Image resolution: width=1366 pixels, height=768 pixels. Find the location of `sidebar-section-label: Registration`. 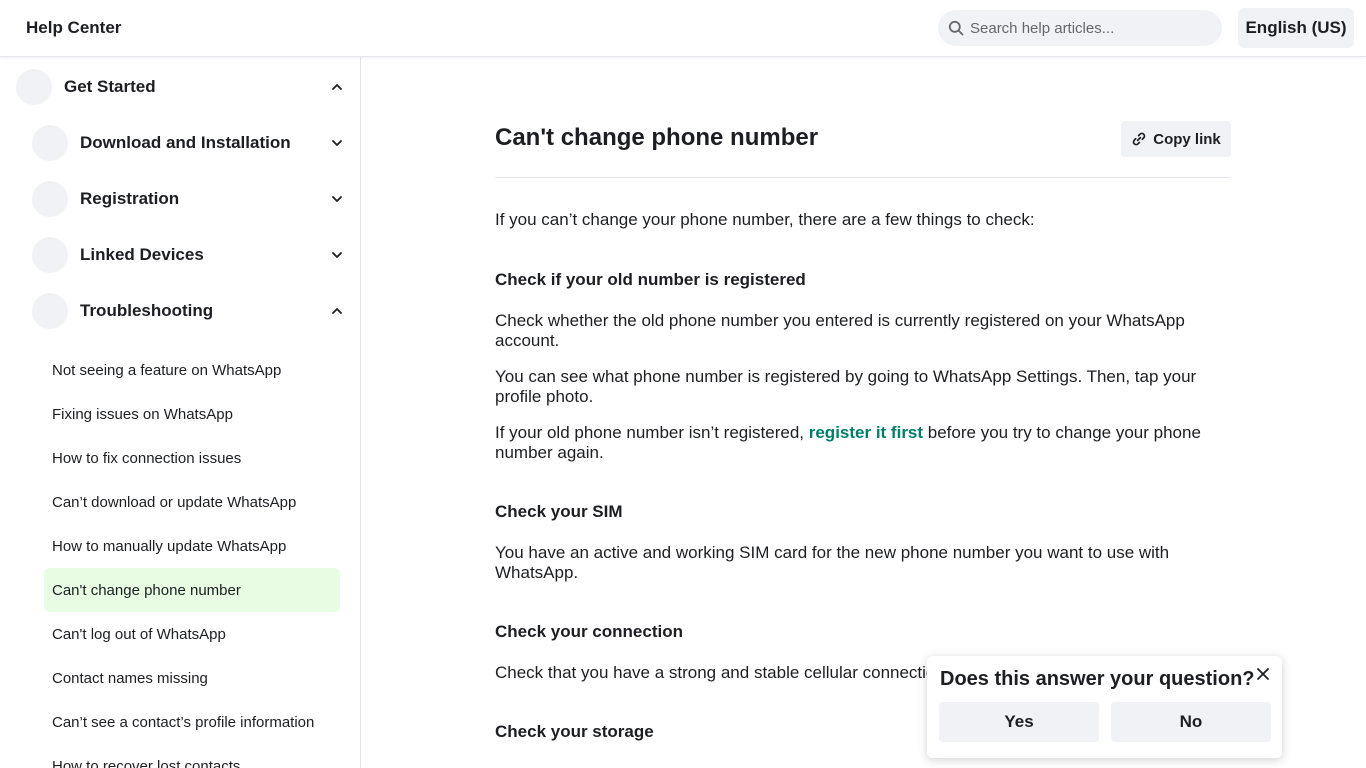

sidebar-section-label: Registration is located at coordinates (130, 198).